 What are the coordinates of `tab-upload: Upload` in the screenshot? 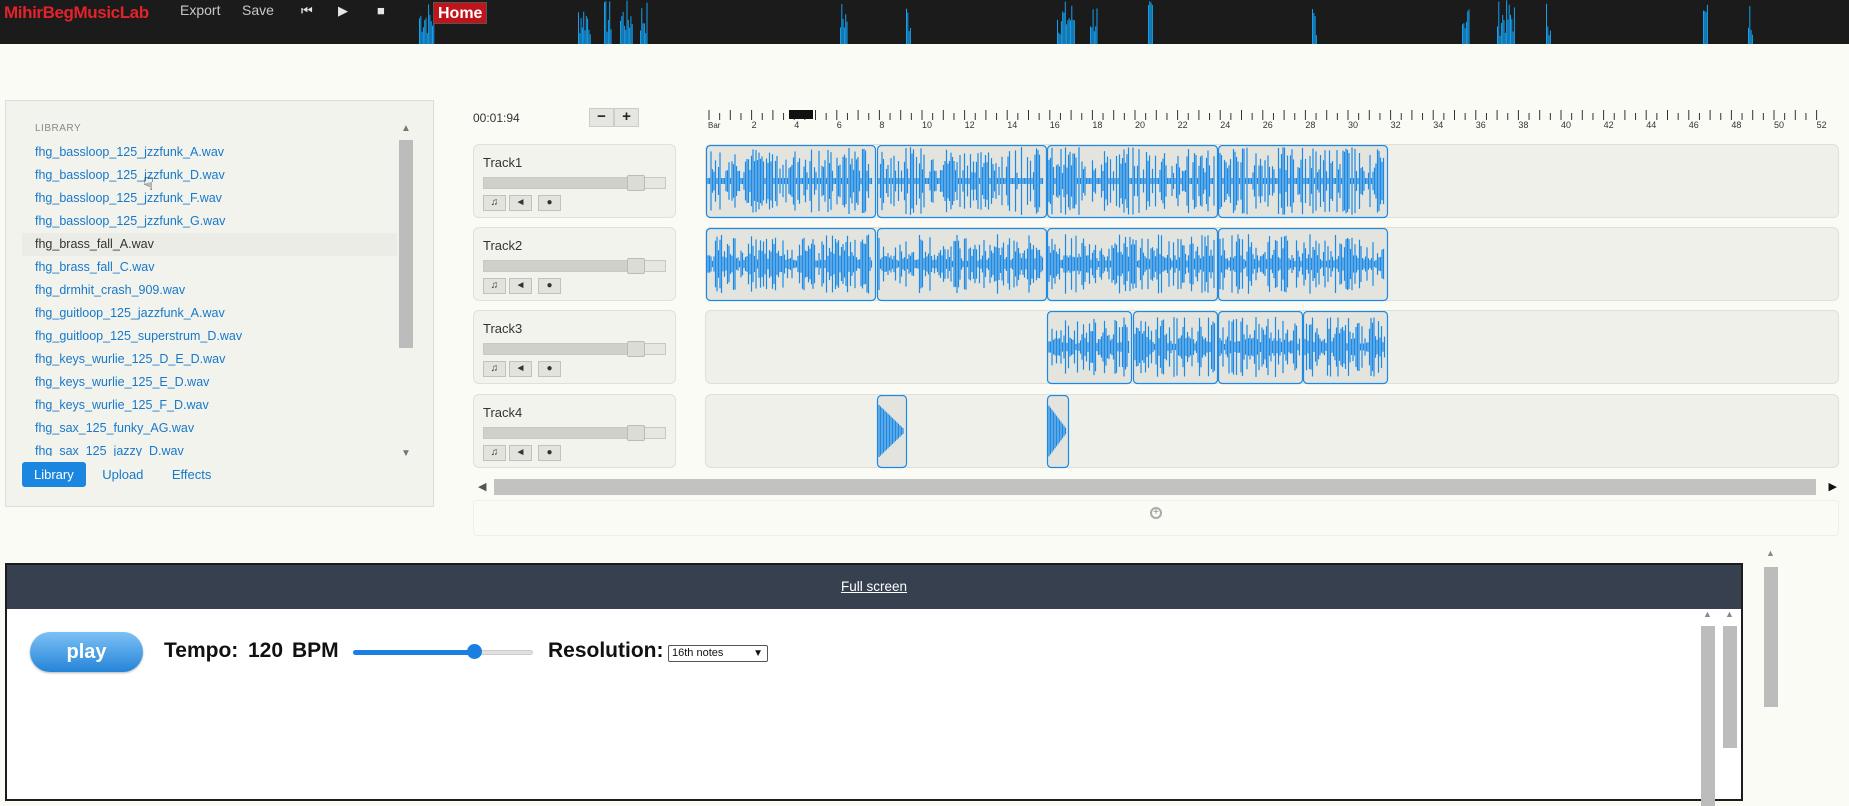 It's located at (122, 474).